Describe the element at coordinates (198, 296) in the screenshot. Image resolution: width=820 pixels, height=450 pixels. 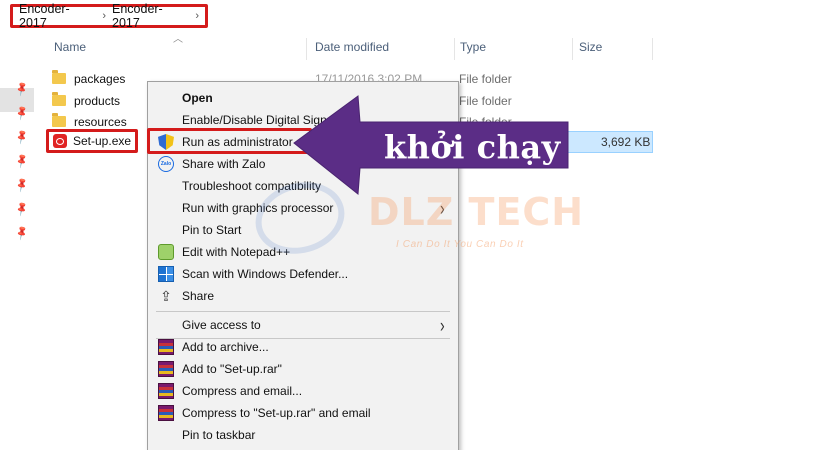
I see `menu-item-label: Share` at that location.